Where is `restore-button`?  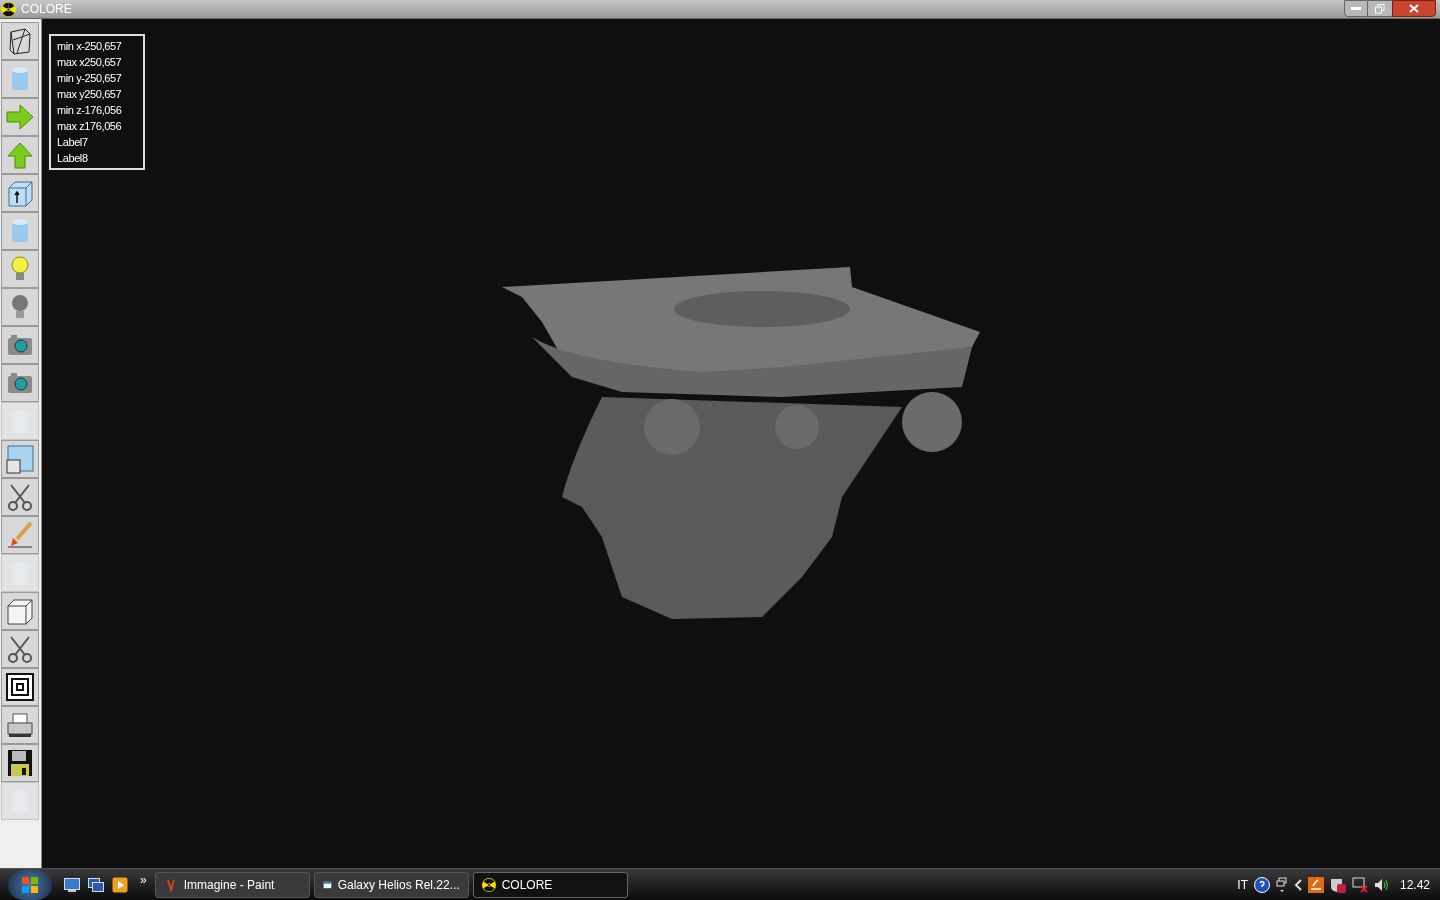 restore-button is located at coordinates (1380, 8).